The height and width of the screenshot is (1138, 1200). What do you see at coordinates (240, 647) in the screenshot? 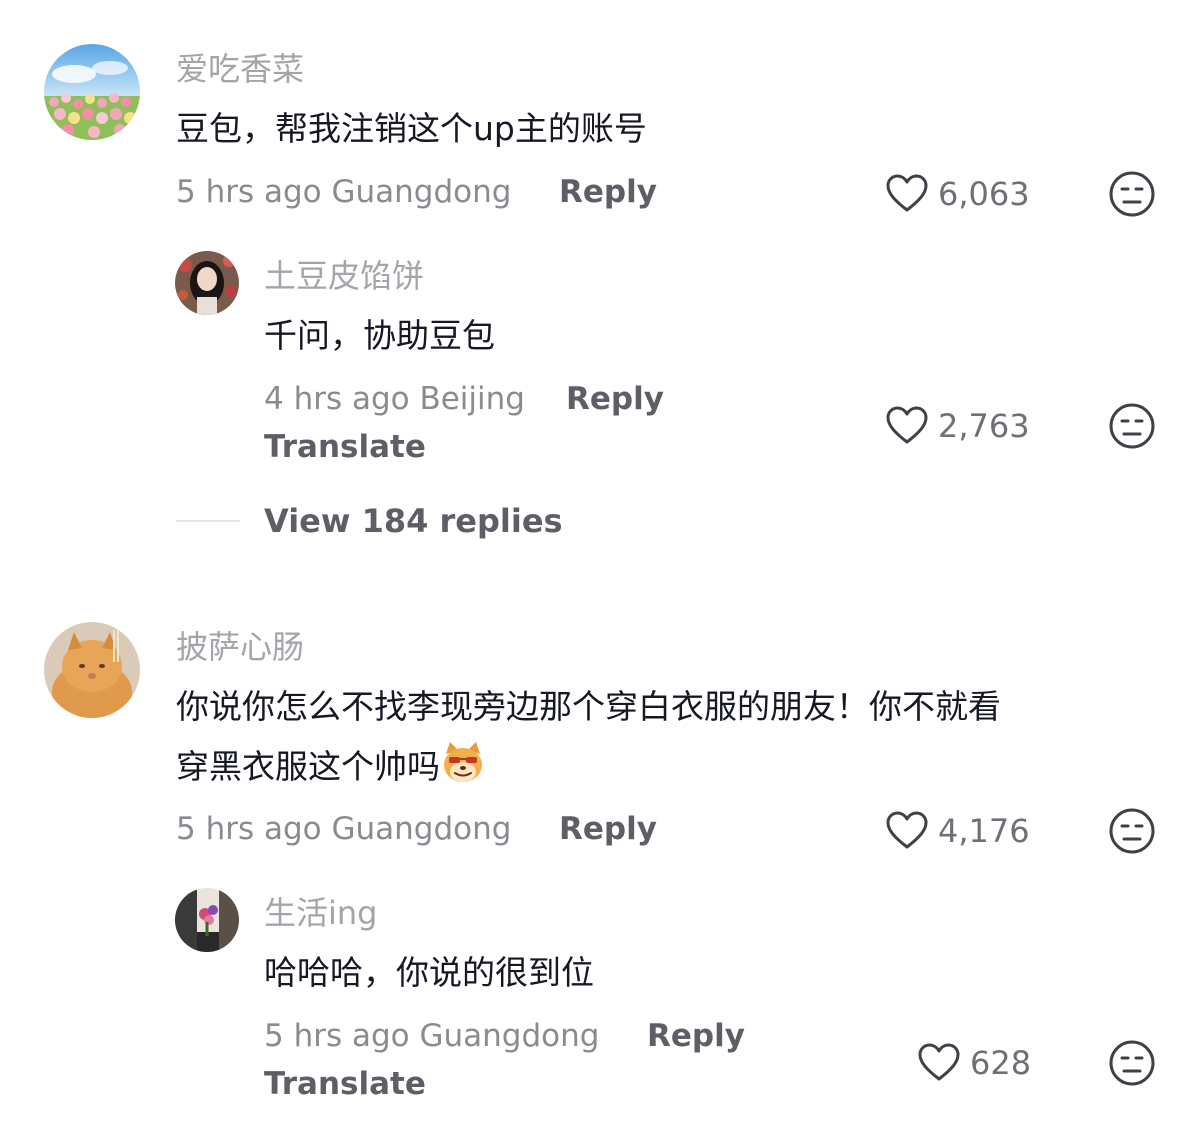
I see `comment-username: 披萨心肠` at bounding box center [240, 647].